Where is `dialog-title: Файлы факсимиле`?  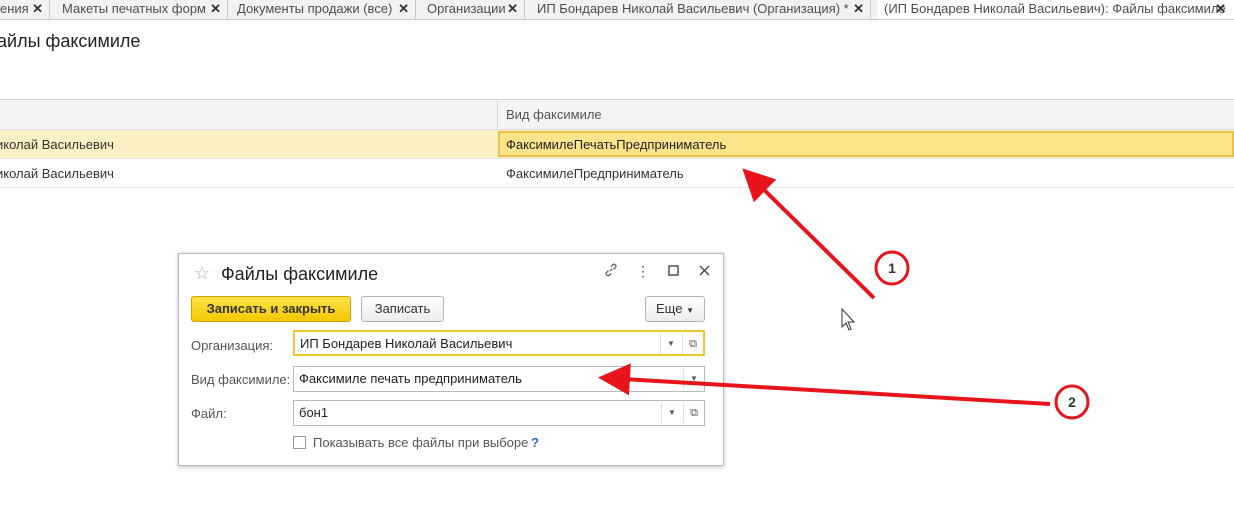 dialog-title: Файлы факсимиле is located at coordinates (300, 274).